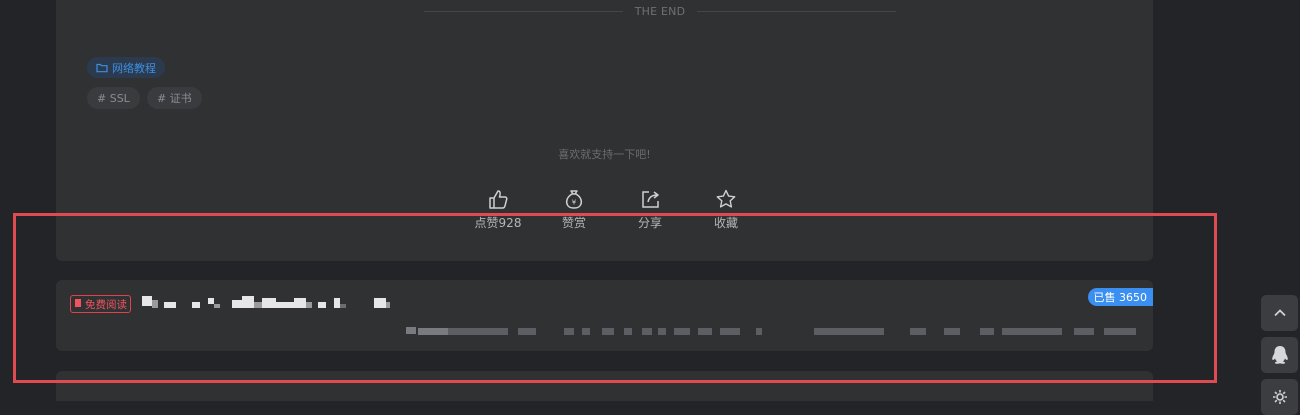 The image size is (1300, 415). I want to click on obscured-title, so click(282, 303).